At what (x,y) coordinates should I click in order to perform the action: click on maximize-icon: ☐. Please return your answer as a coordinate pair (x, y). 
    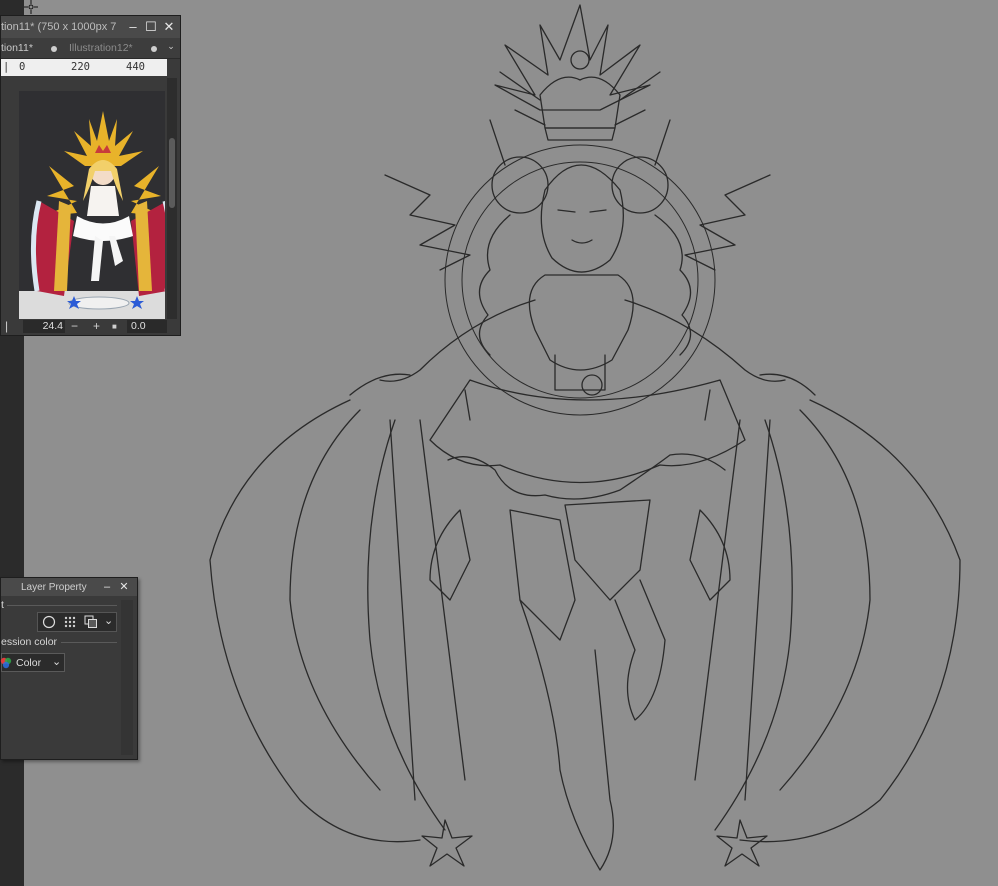
    Looking at the image, I should click on (151, 27).